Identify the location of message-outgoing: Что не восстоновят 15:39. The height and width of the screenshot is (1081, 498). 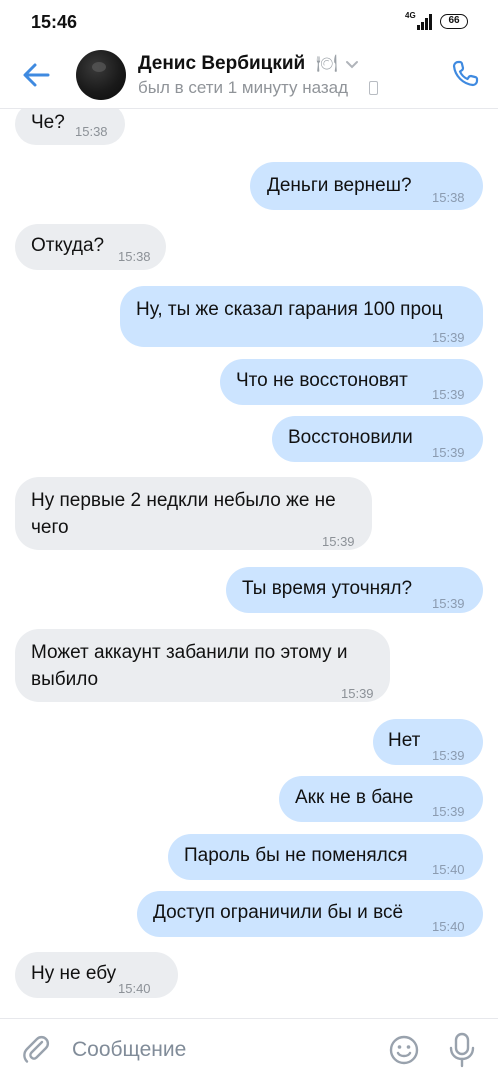
(351, 382).